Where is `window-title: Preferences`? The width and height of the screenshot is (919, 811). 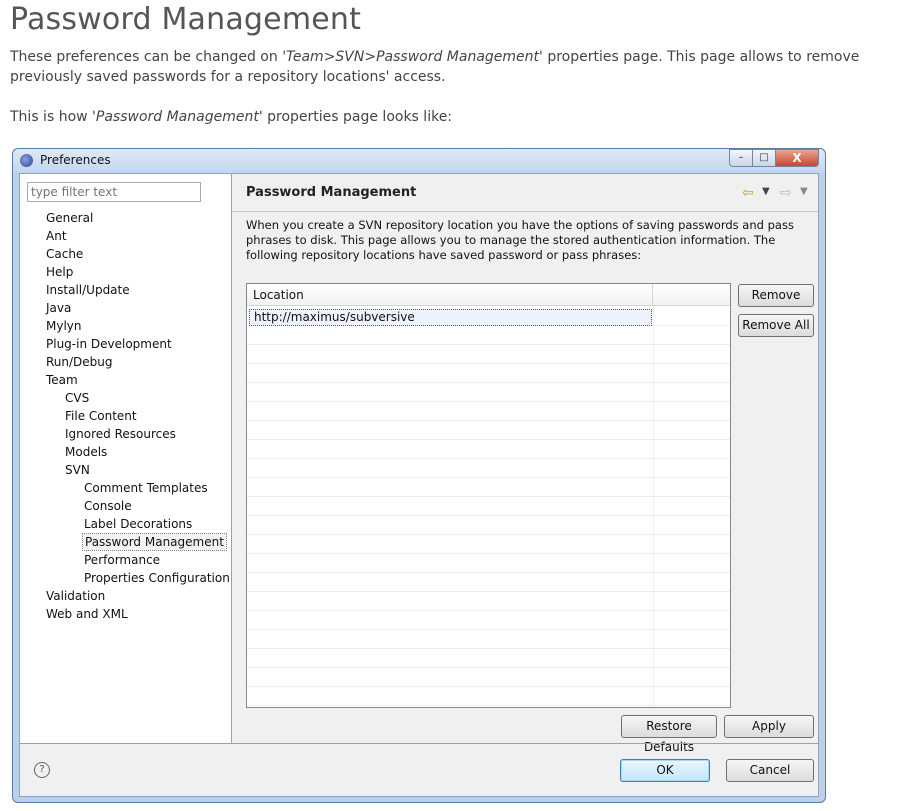
window-title: Preferences is located at coordinates (75, 160).